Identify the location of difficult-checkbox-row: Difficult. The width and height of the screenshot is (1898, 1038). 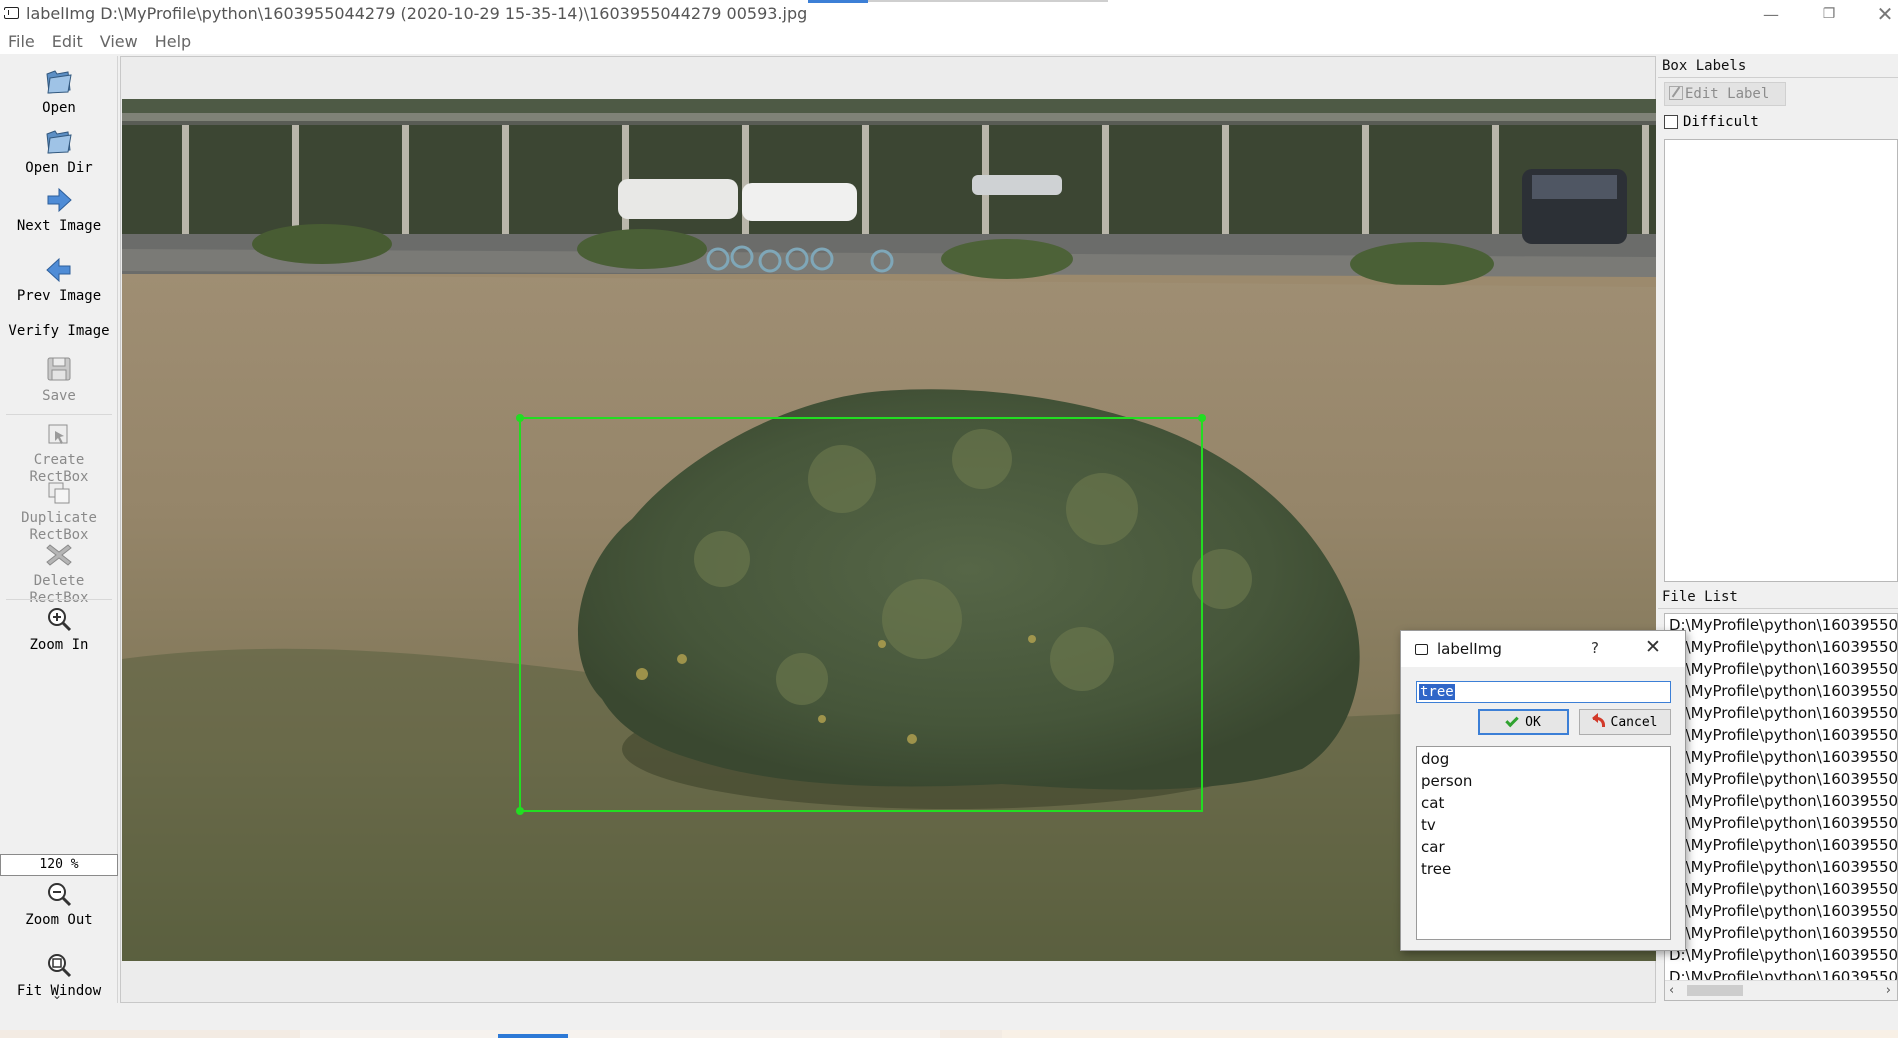
(1711, 122).